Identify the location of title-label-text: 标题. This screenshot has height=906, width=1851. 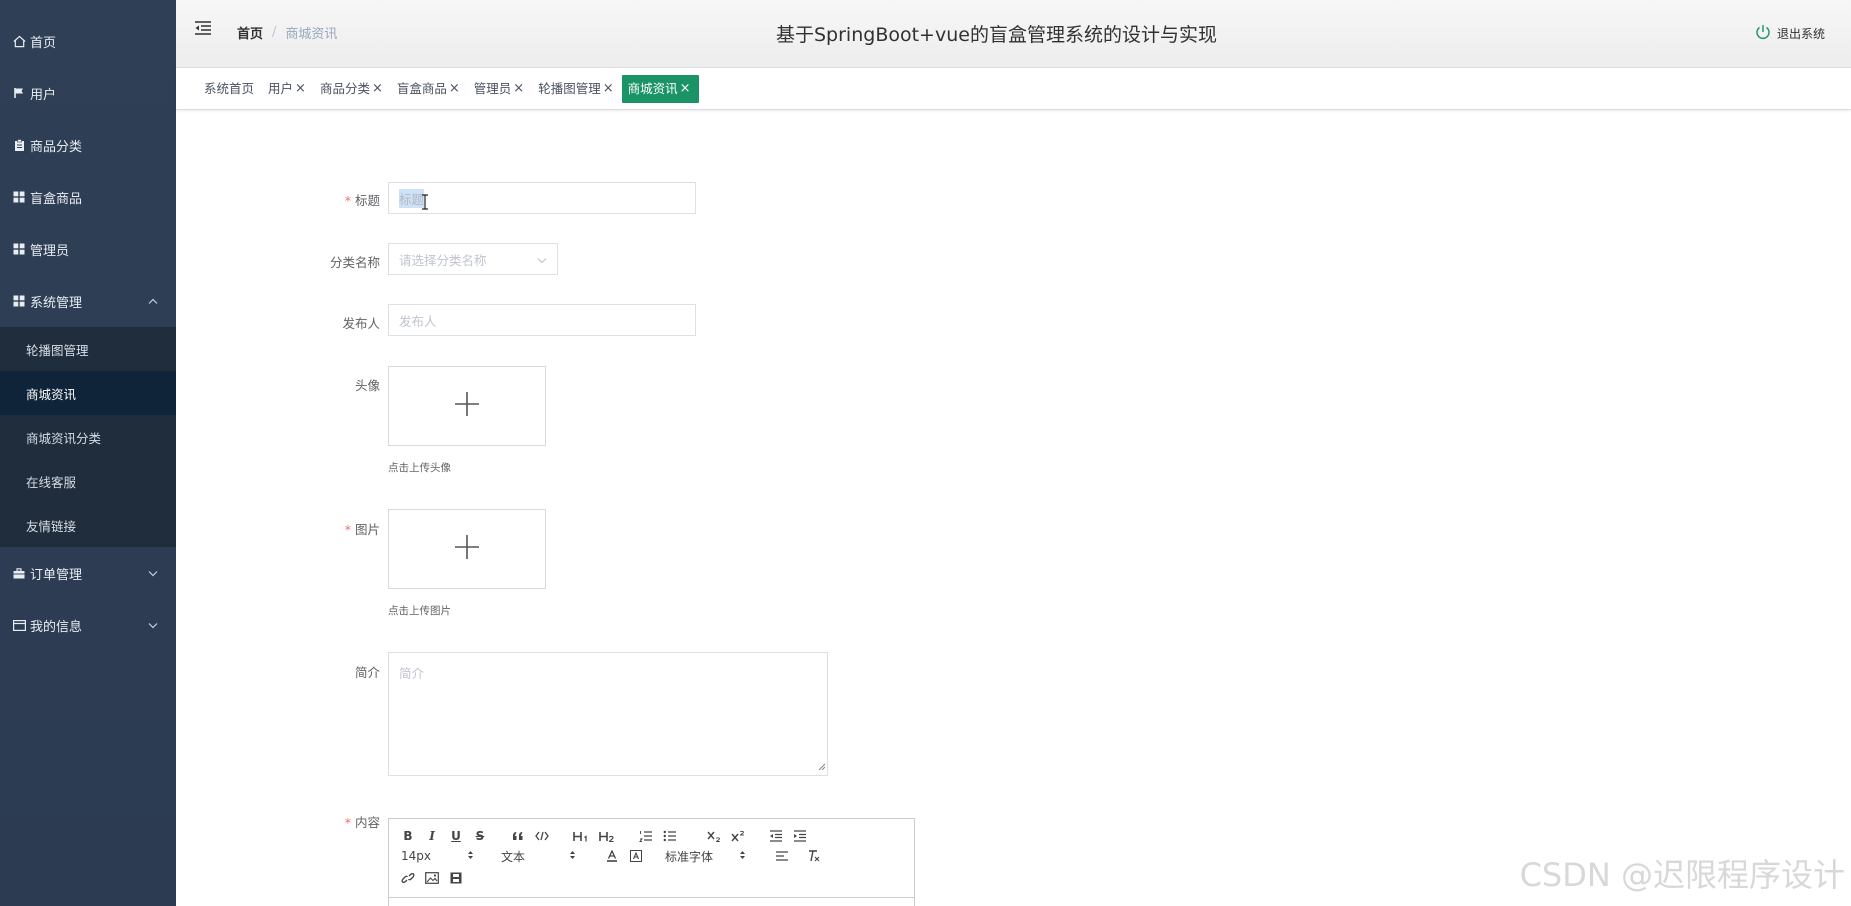
(367, 200).